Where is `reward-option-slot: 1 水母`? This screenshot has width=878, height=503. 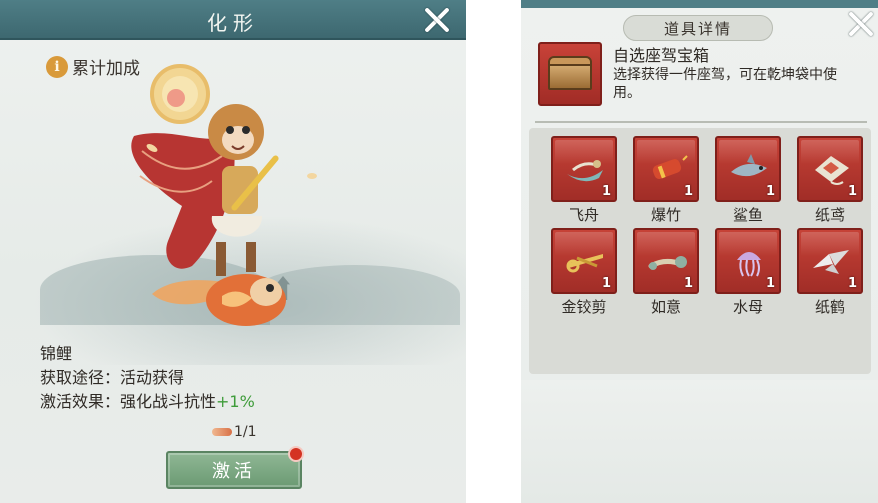 reward-option-slot: 1 水母 is located at coordinates (748, 275).